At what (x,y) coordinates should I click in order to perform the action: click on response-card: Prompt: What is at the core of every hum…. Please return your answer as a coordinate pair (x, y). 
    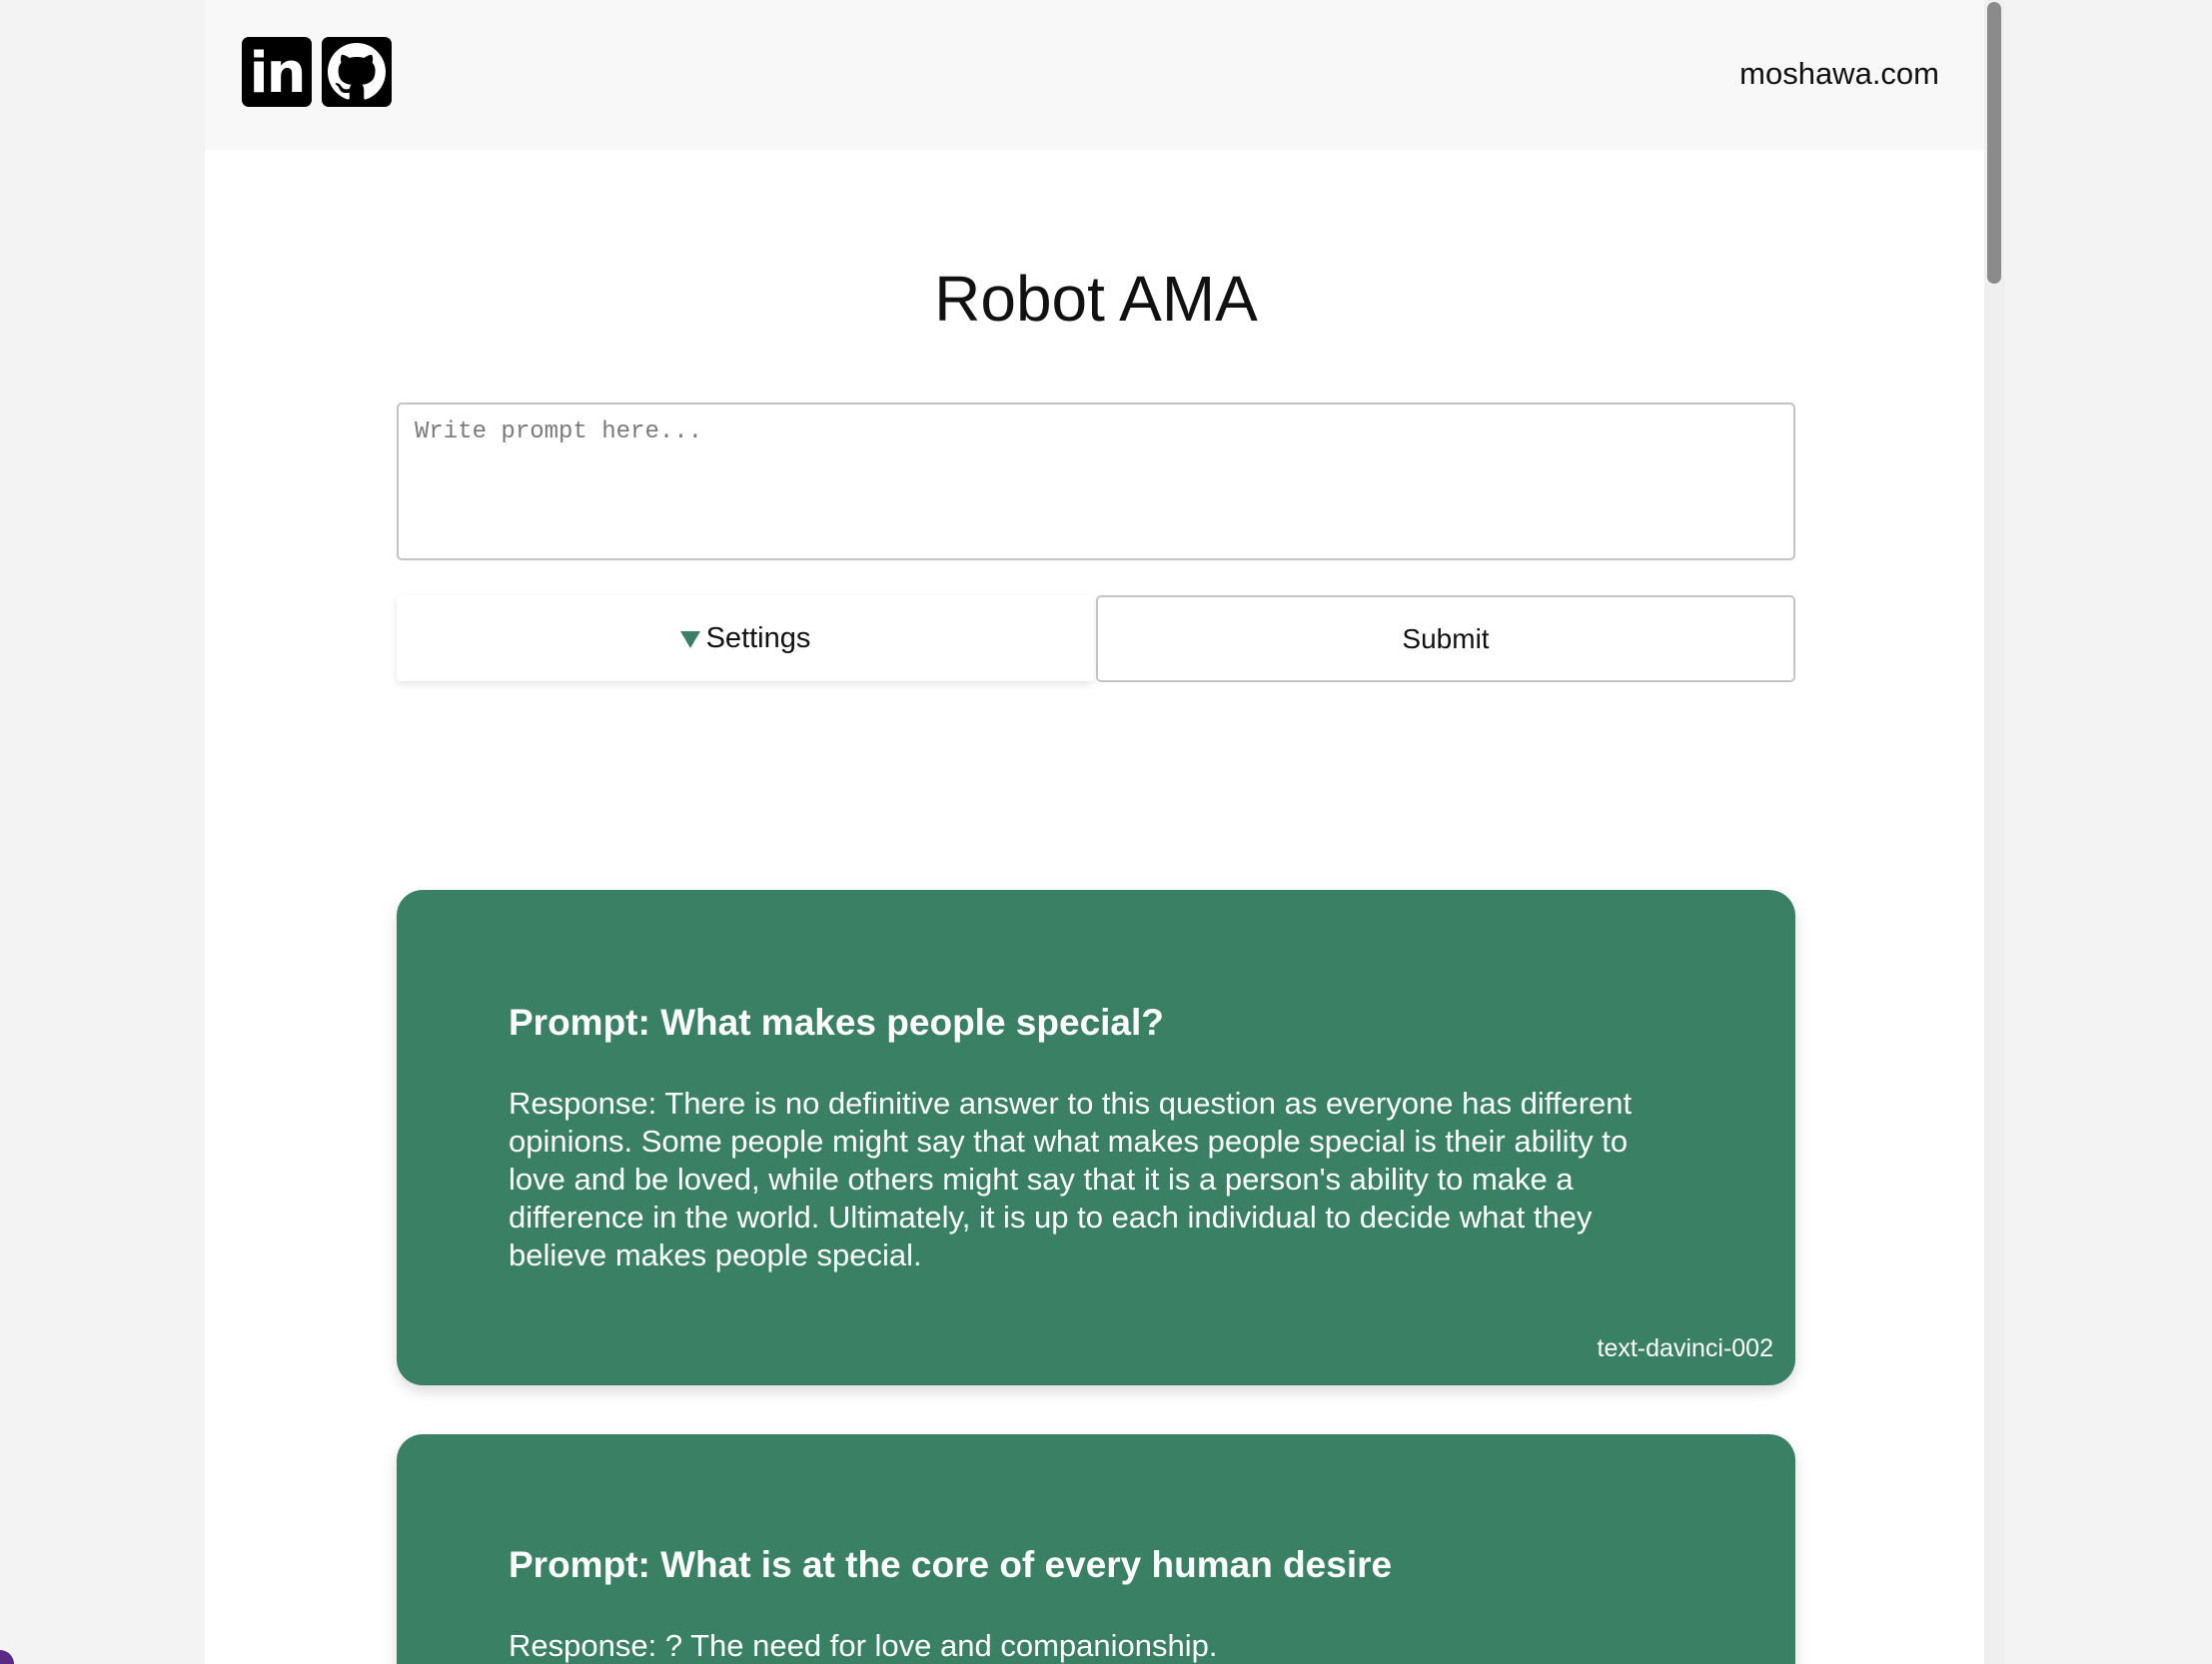
    Looking at the image, I should click on (1096, 1549).